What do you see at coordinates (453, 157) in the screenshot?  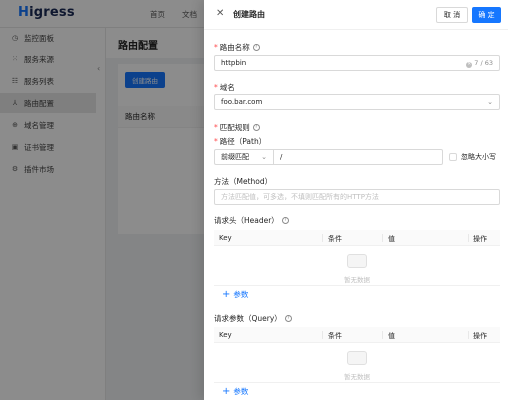 I see `checkbox-box` at bounding box center [453, 157].